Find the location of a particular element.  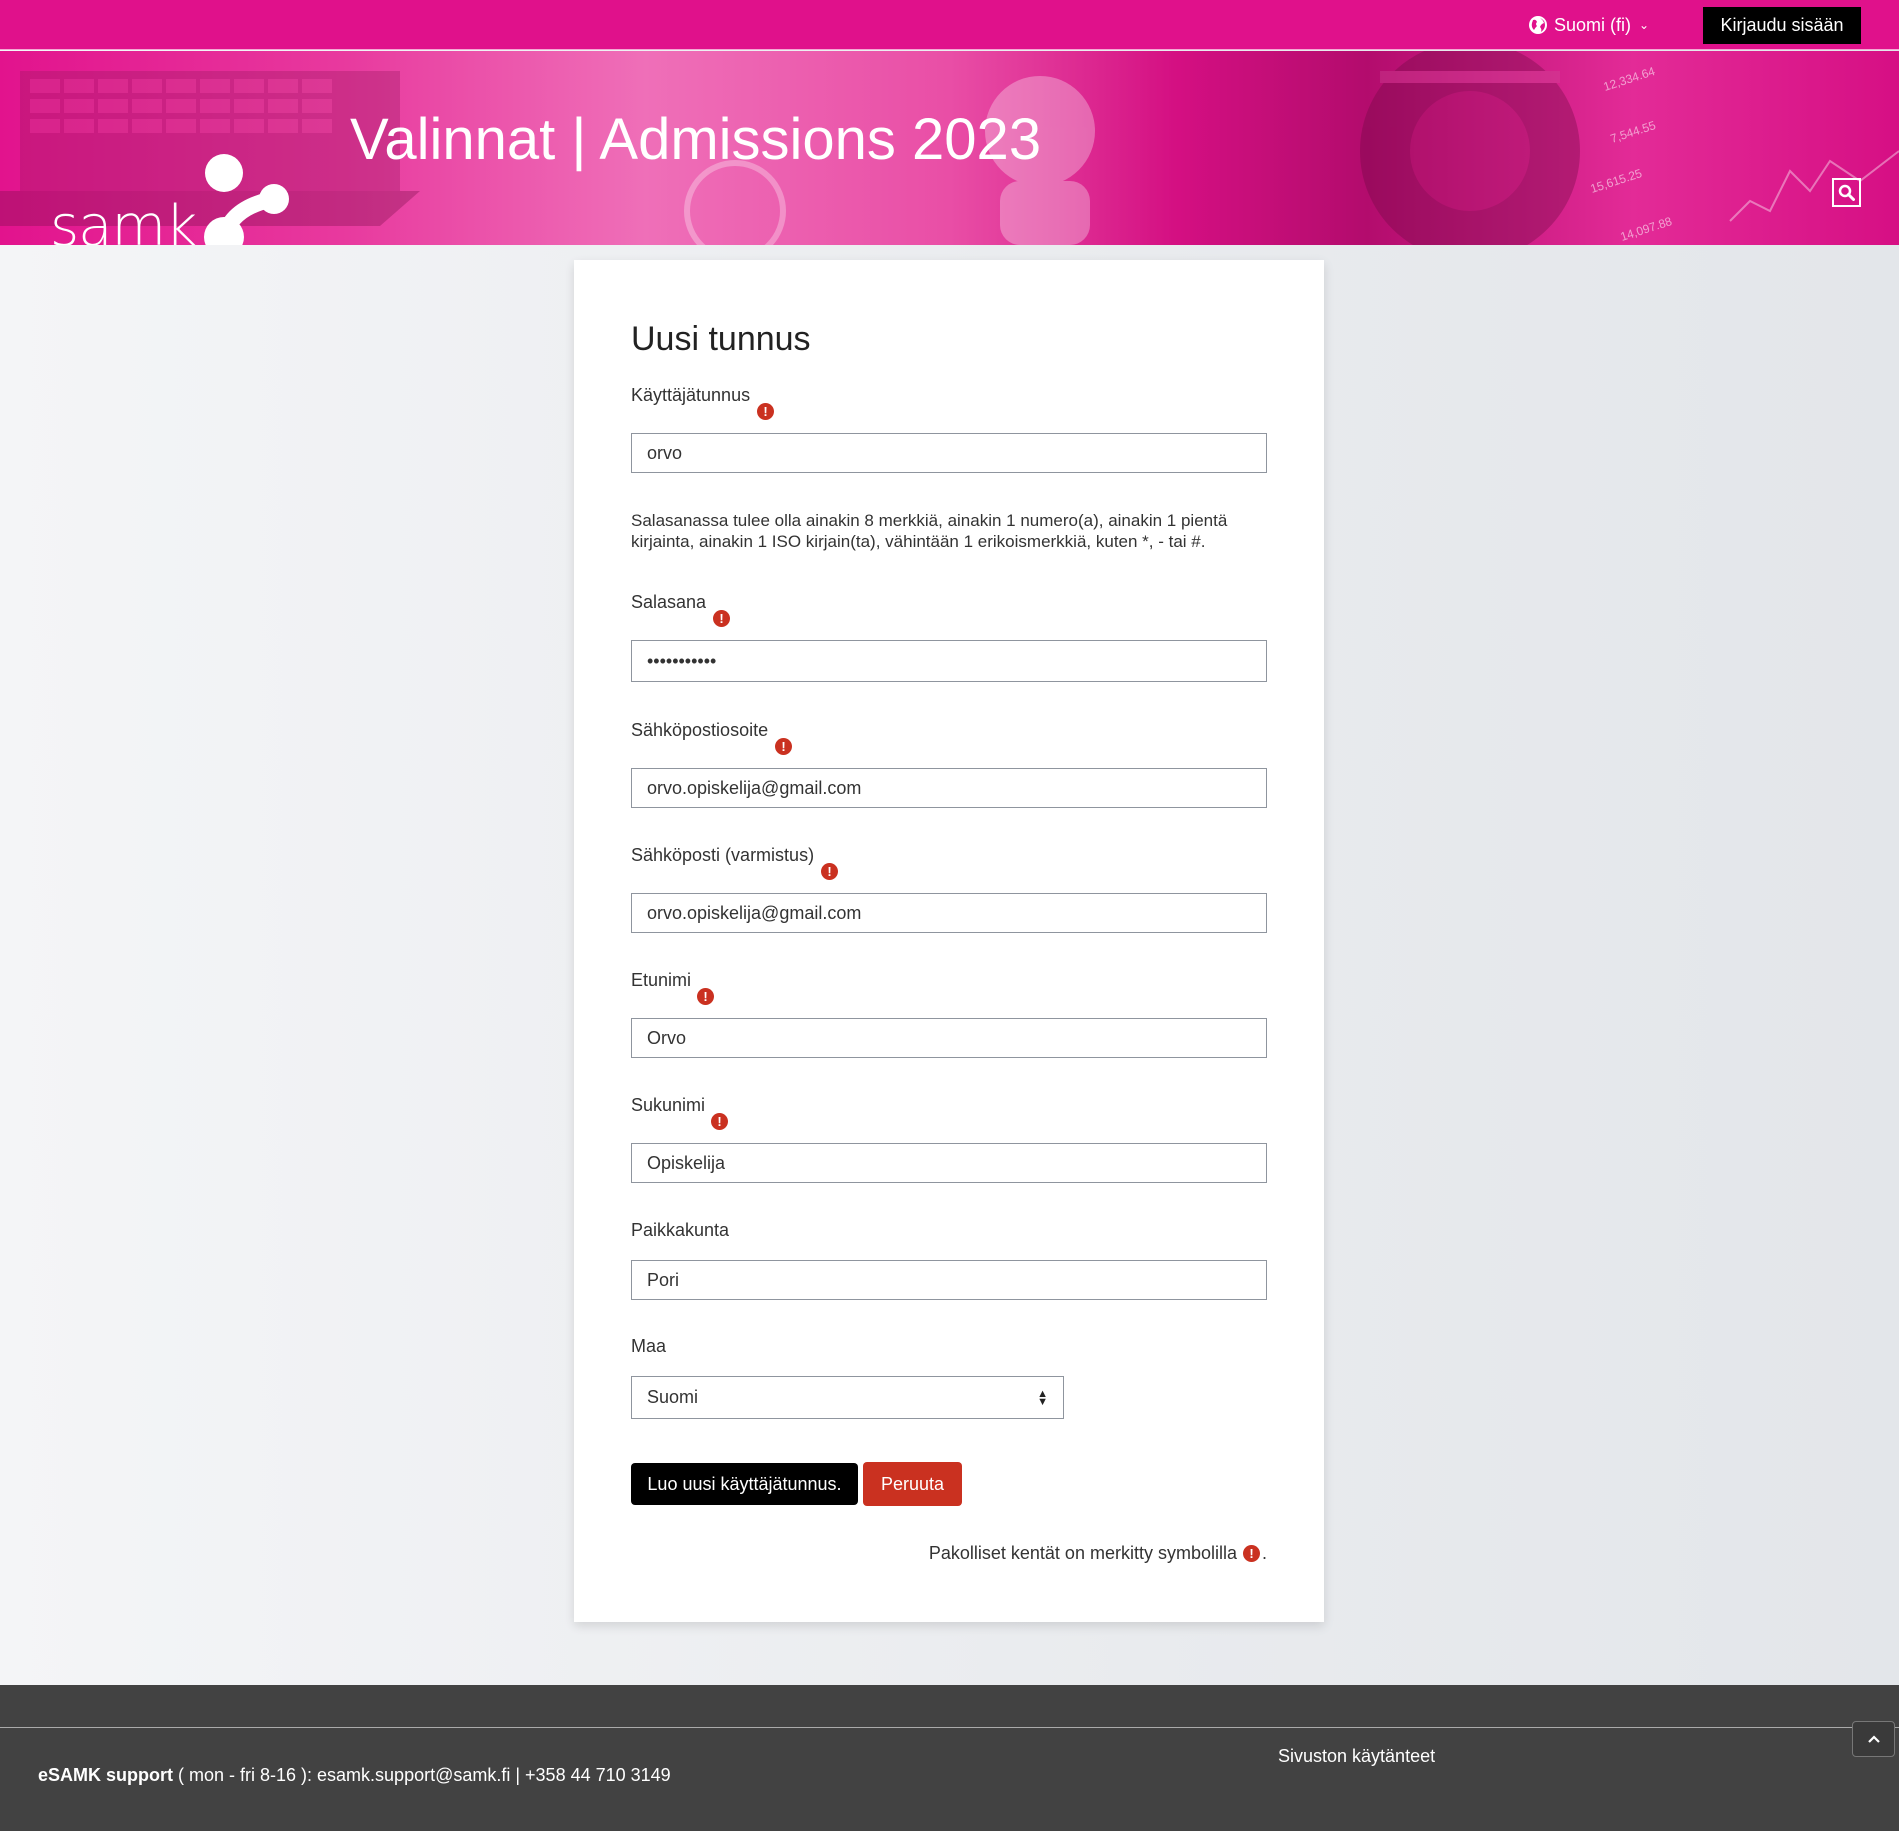

country-selected-value: Suomi is located at coordinates (673, 1397).